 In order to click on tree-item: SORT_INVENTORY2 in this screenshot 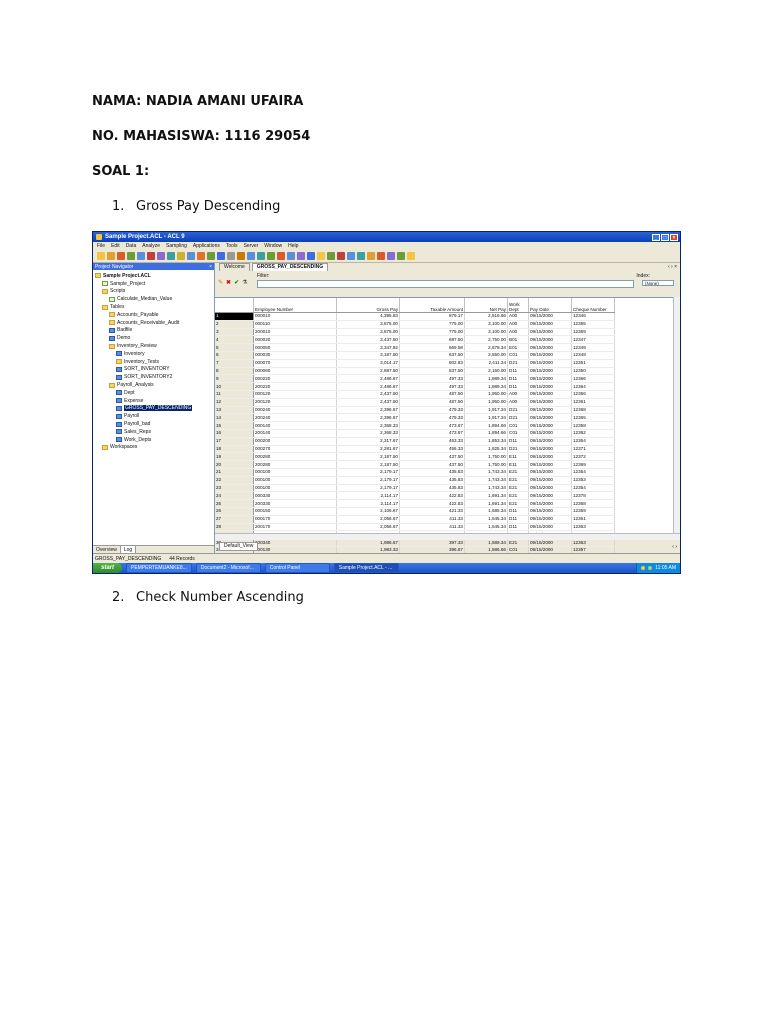, I will do `click(154, 377)`.